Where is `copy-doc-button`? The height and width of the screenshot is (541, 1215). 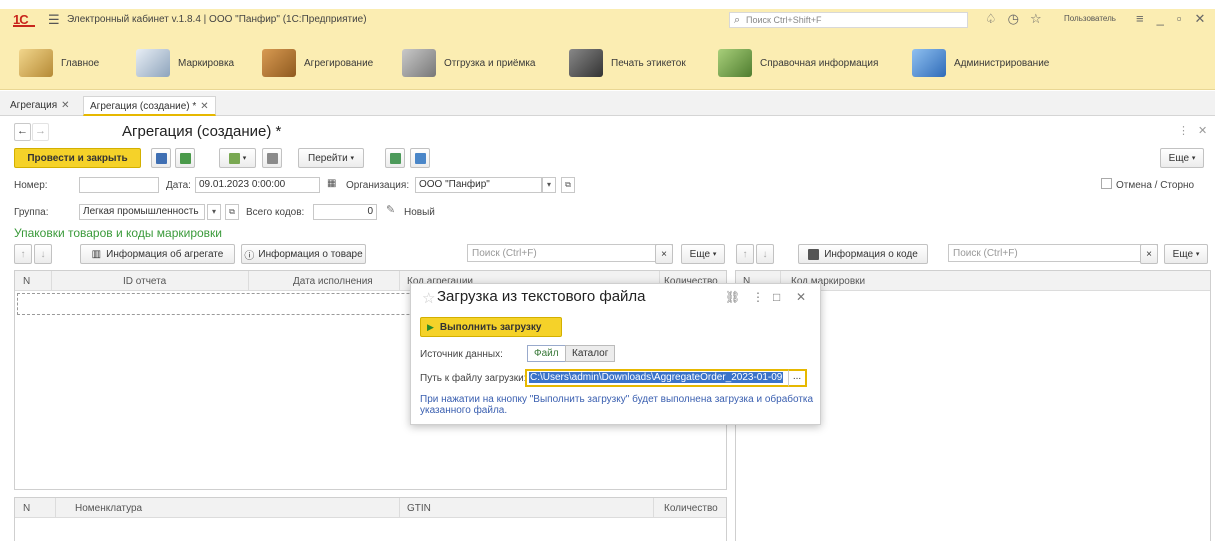 copy-doc-button is located at coordinates (420, 158).